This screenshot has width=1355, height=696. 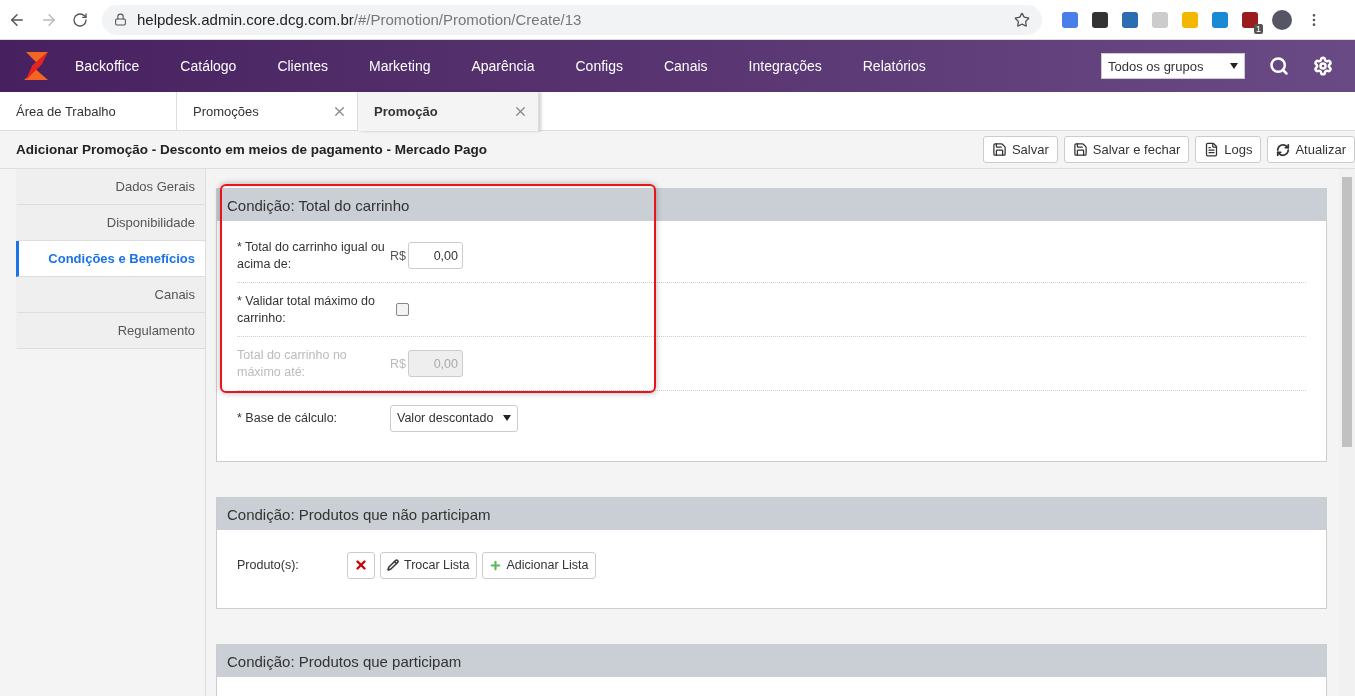 What do you see at coordinates (110, 295) in the screenshot?
I see `sidebar-item: Canais` at bounding box center [110, 295].